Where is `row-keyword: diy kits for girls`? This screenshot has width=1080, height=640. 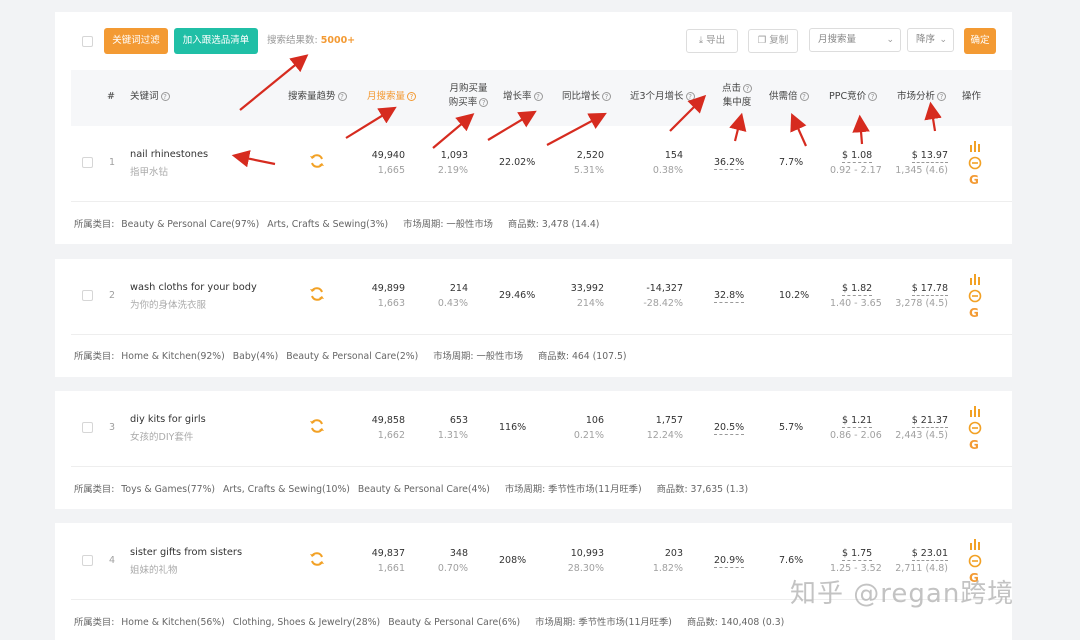 row-keyword: diy kits for girls is located at coordinates (168, 419).